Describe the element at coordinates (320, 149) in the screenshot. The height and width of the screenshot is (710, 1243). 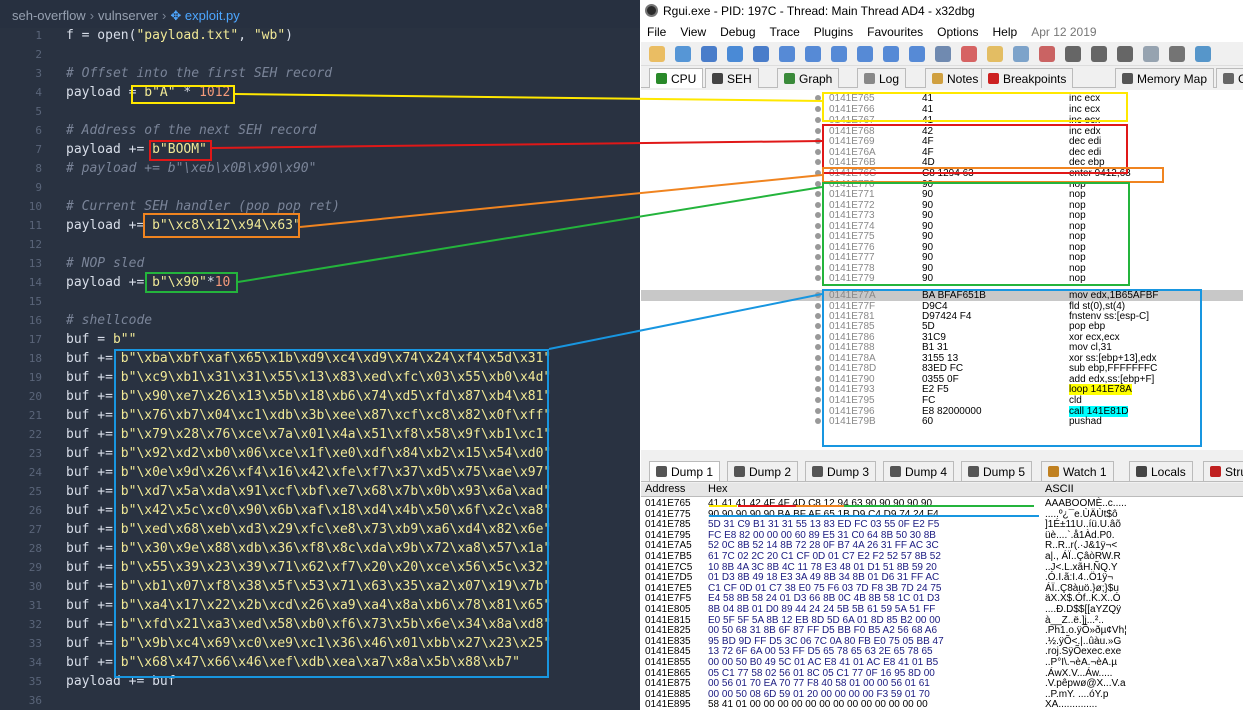
I see `code-line: 7 payload += b"BOOM"` at that location.